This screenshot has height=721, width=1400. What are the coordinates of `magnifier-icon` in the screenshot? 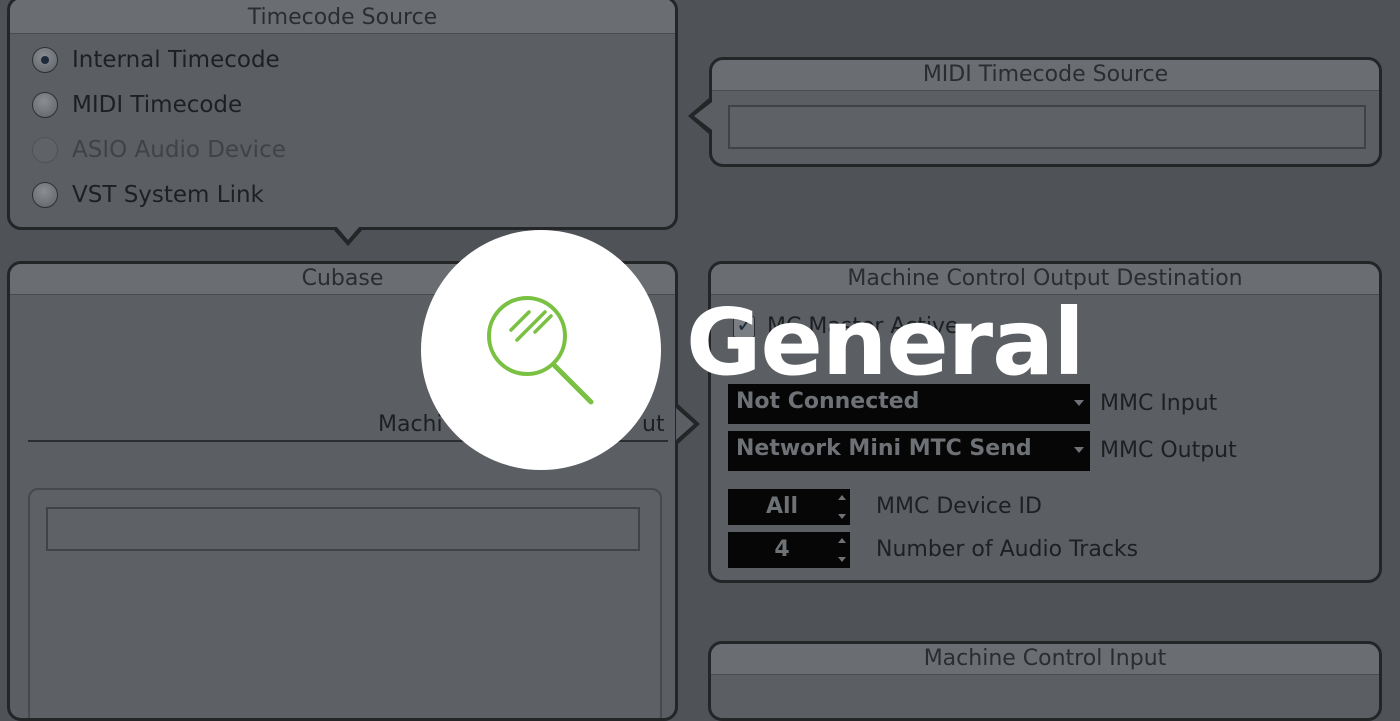 It's located at (540, 350).